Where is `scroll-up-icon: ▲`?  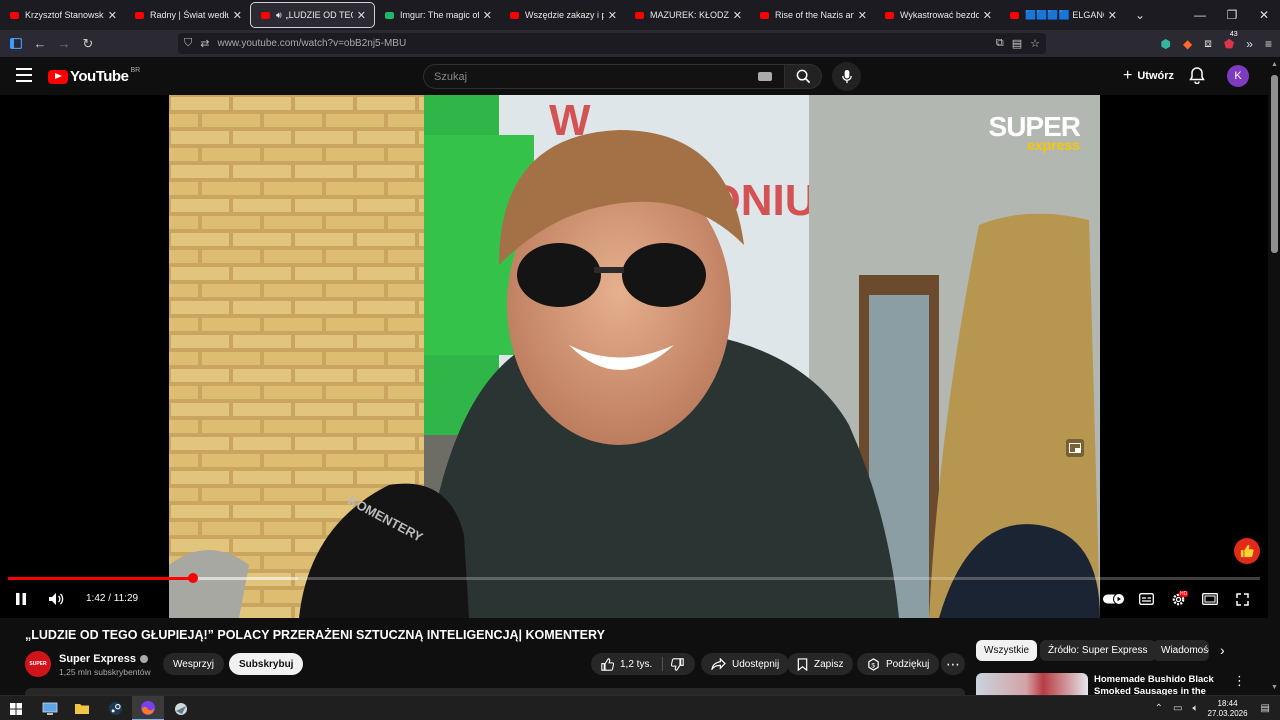 scroll-up-icon: ▲ is located at coordinates (1274, 64).